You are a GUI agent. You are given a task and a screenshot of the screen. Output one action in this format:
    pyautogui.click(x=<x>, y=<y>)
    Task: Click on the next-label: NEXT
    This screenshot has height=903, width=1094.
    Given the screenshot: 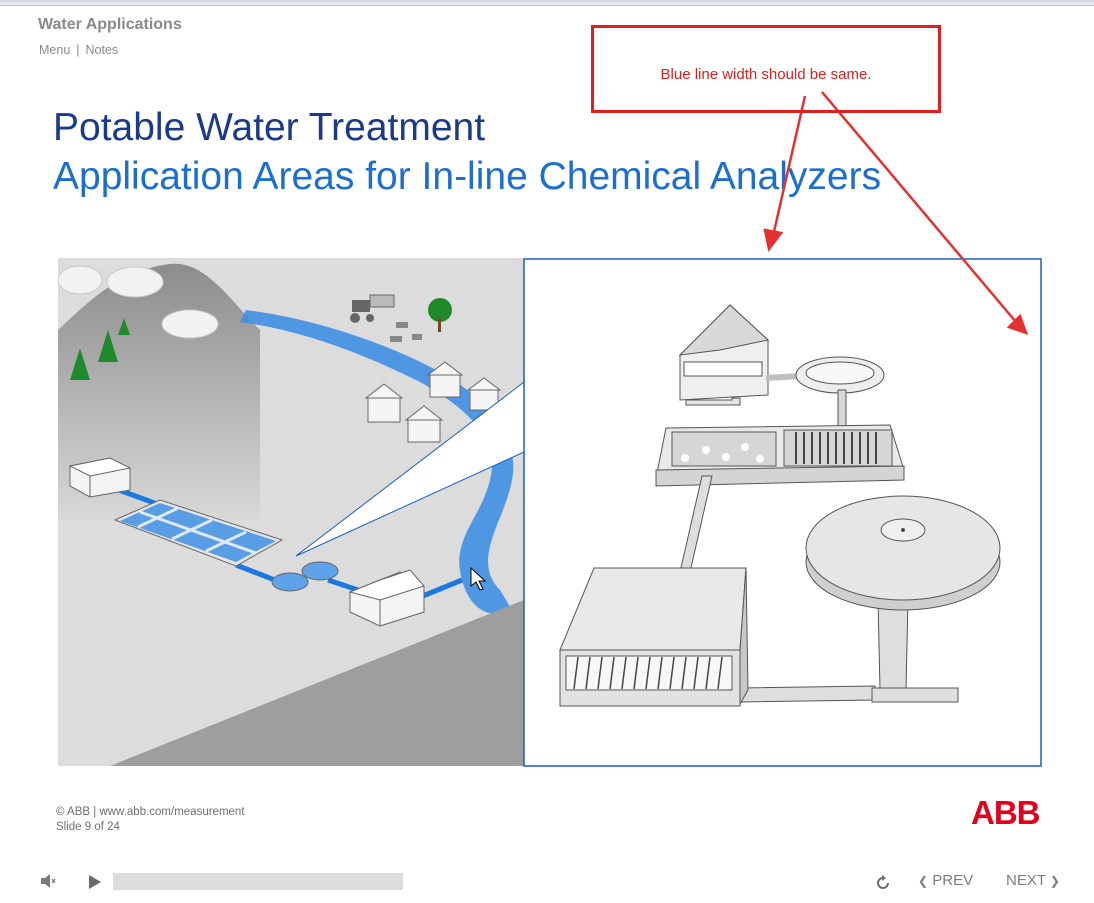 What is the action you would take?
    pyautogui.click(x=1026, y=880)
    